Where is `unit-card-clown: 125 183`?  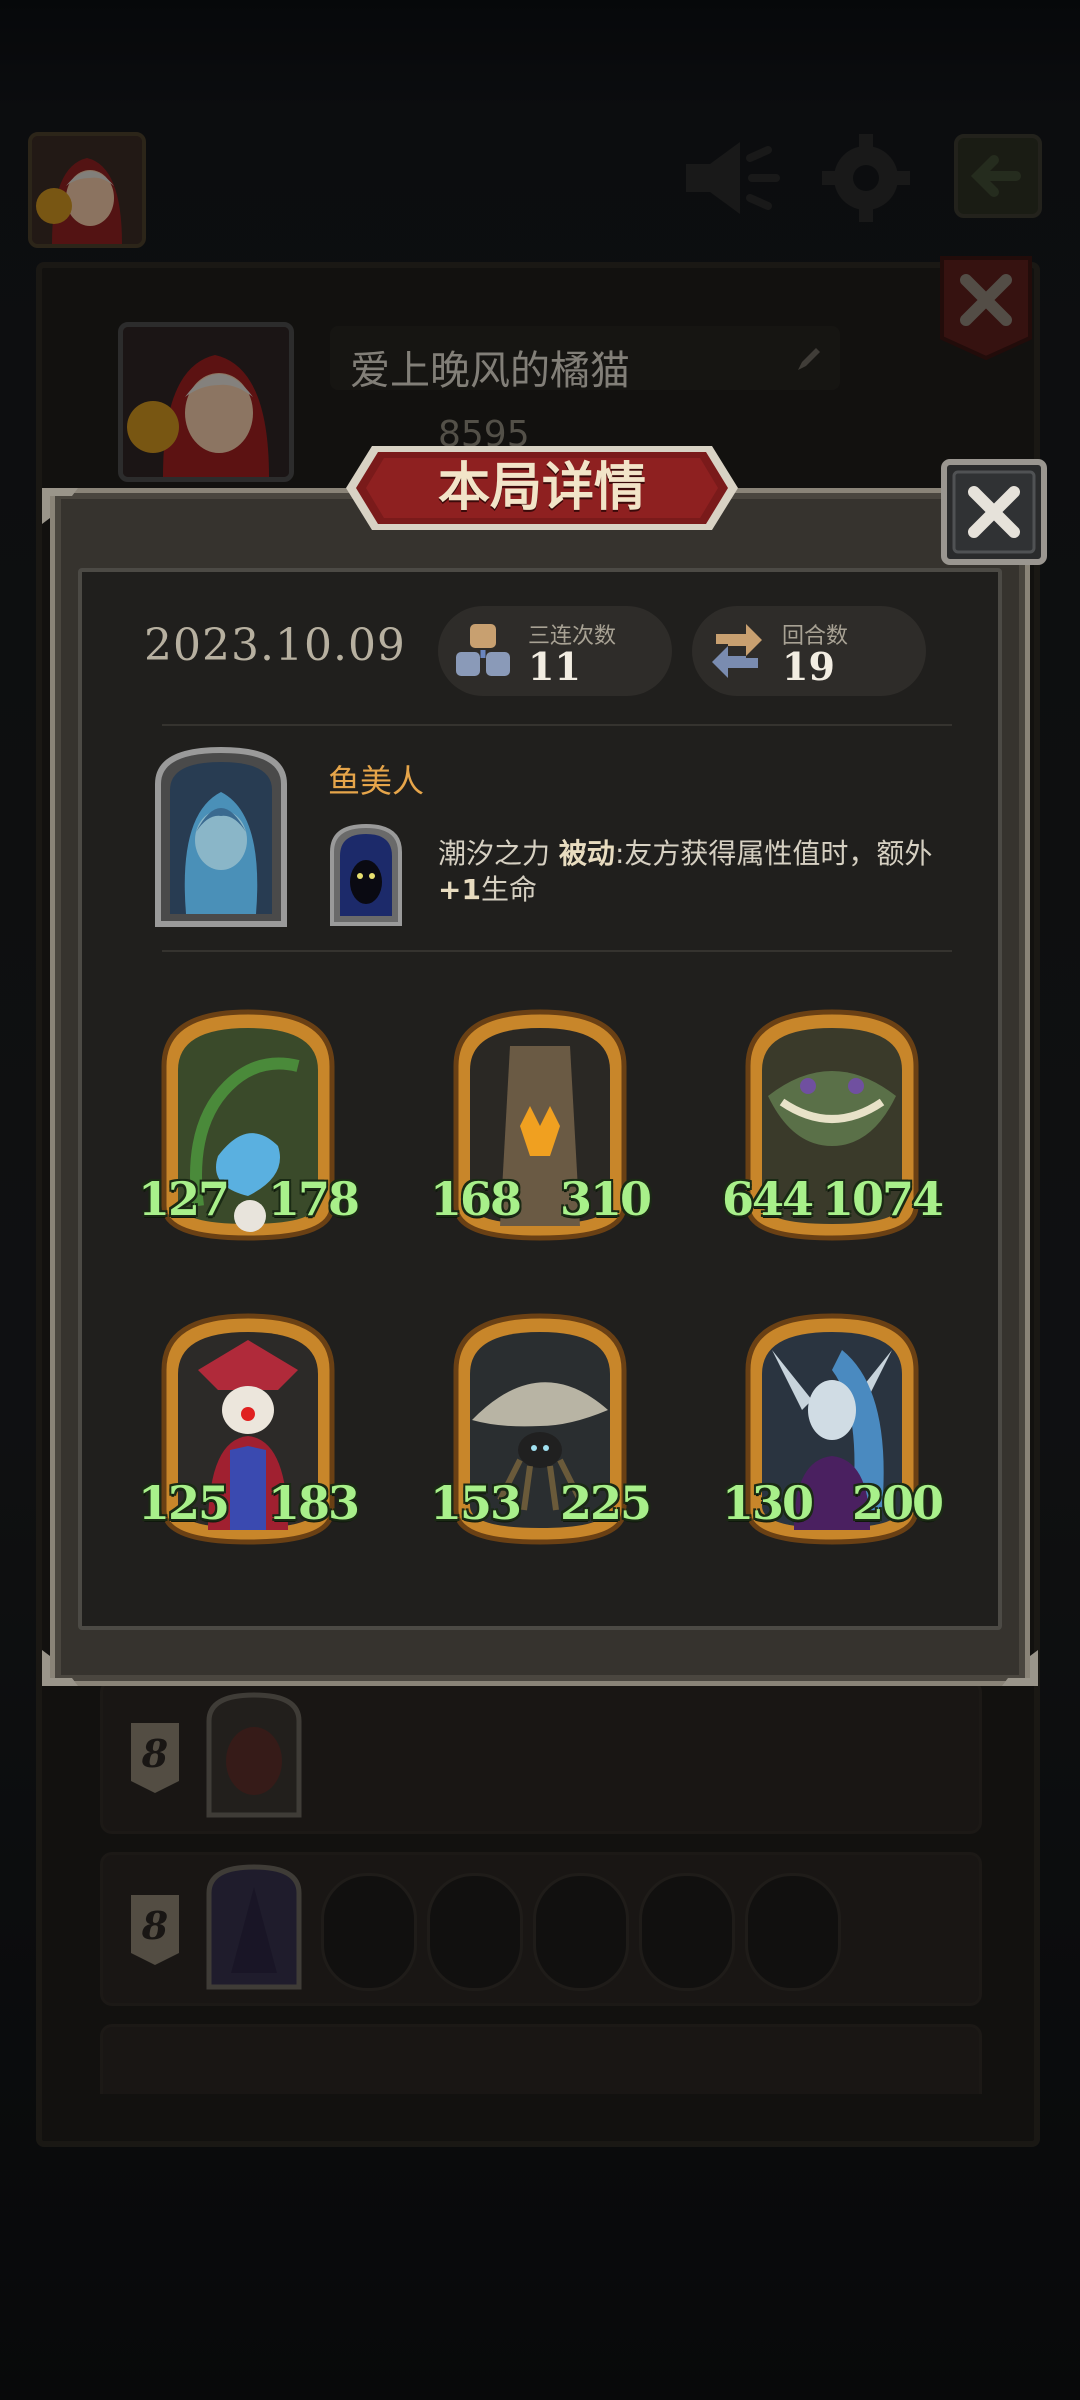 unit-card-clown: 125 183 is located at coordinates (249, 1429).